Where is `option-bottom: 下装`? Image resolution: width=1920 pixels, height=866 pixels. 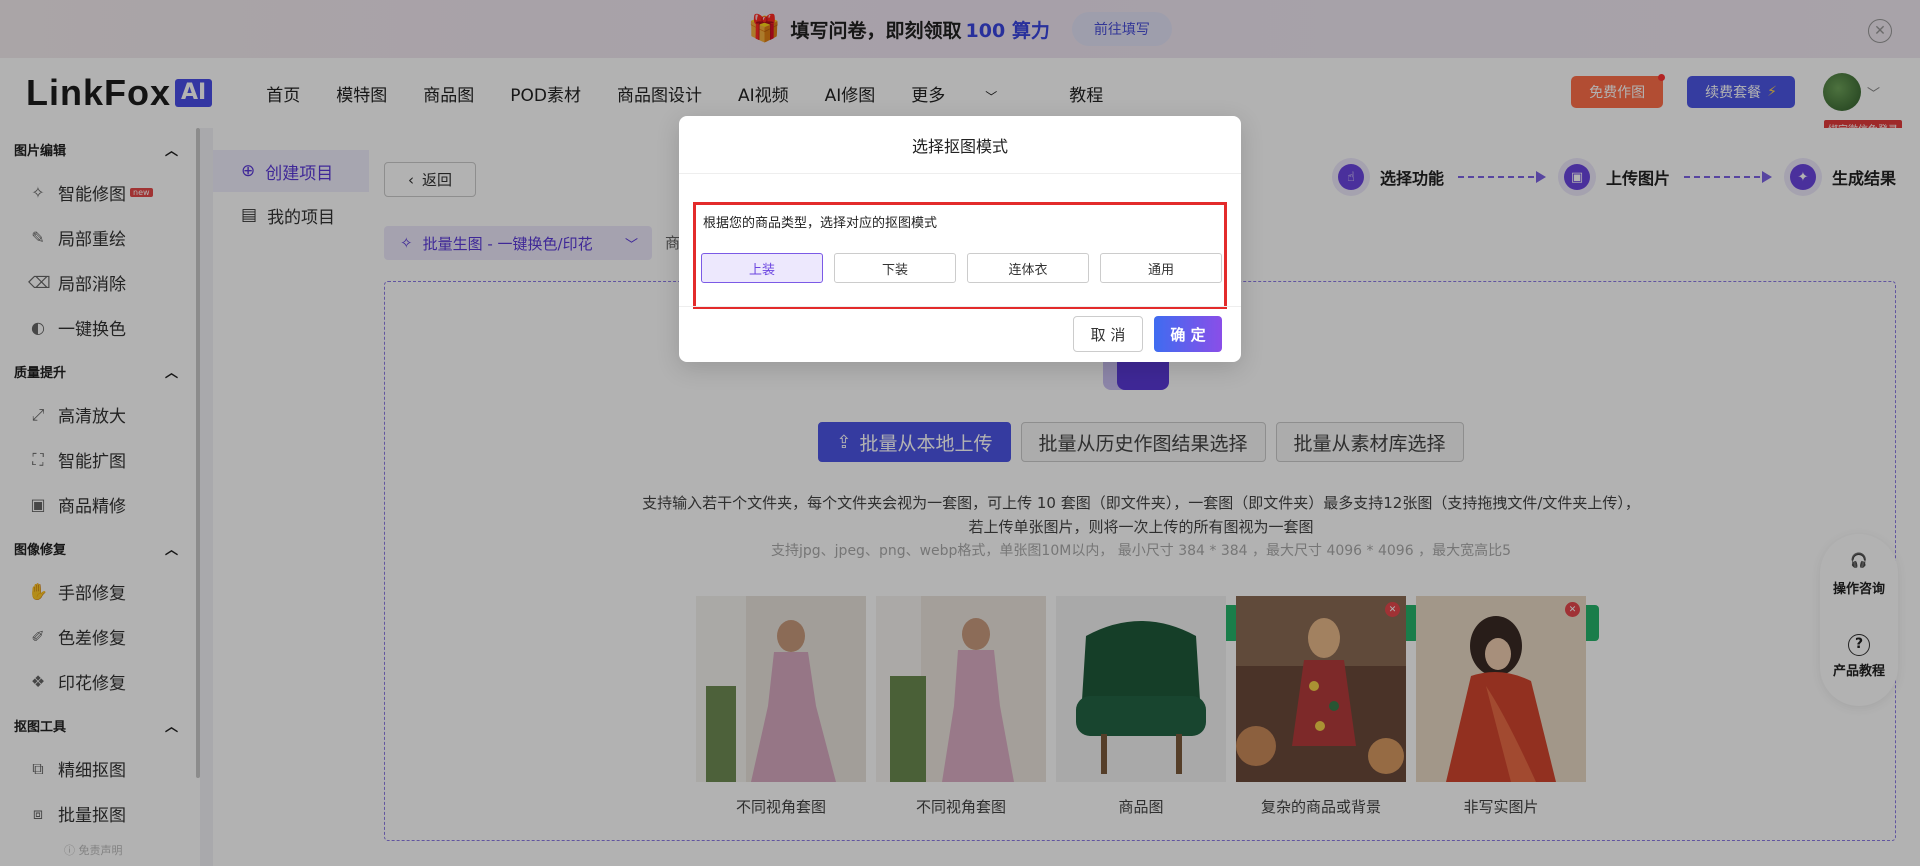
option-bottom: 下装 is located at coordinates (895, 268).